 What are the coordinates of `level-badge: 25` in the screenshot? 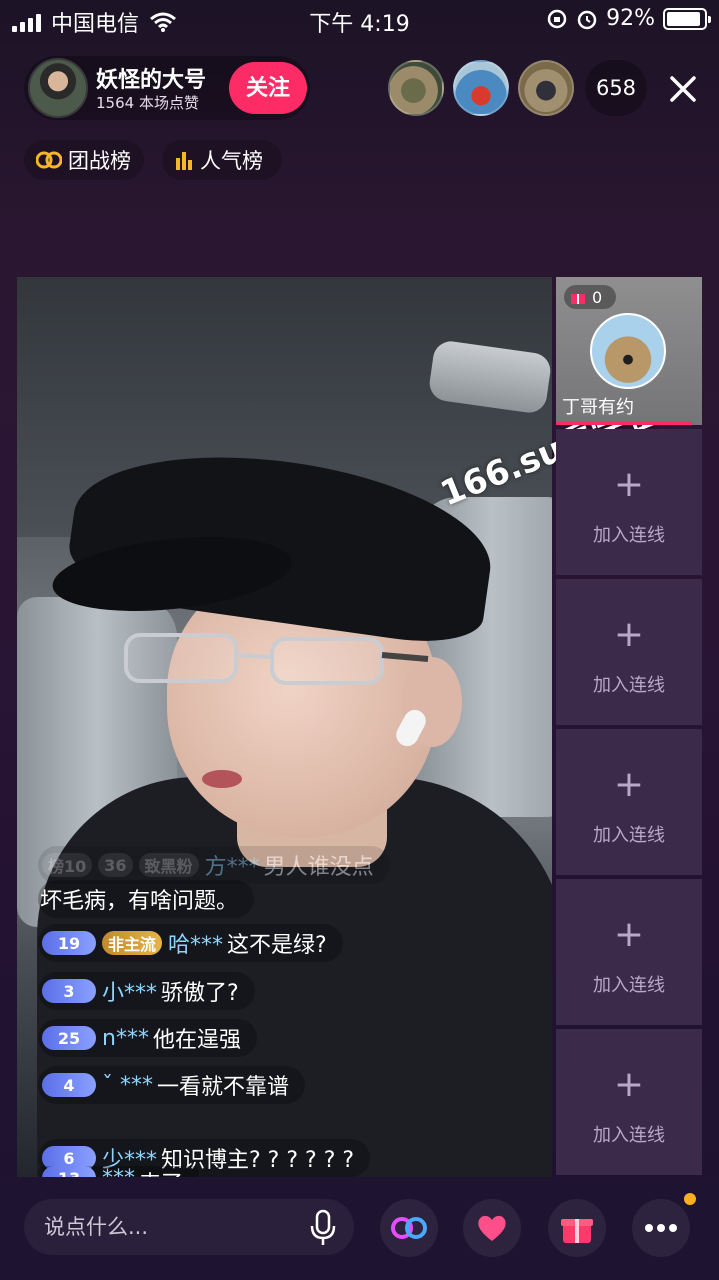 It's located at (69, 1038).